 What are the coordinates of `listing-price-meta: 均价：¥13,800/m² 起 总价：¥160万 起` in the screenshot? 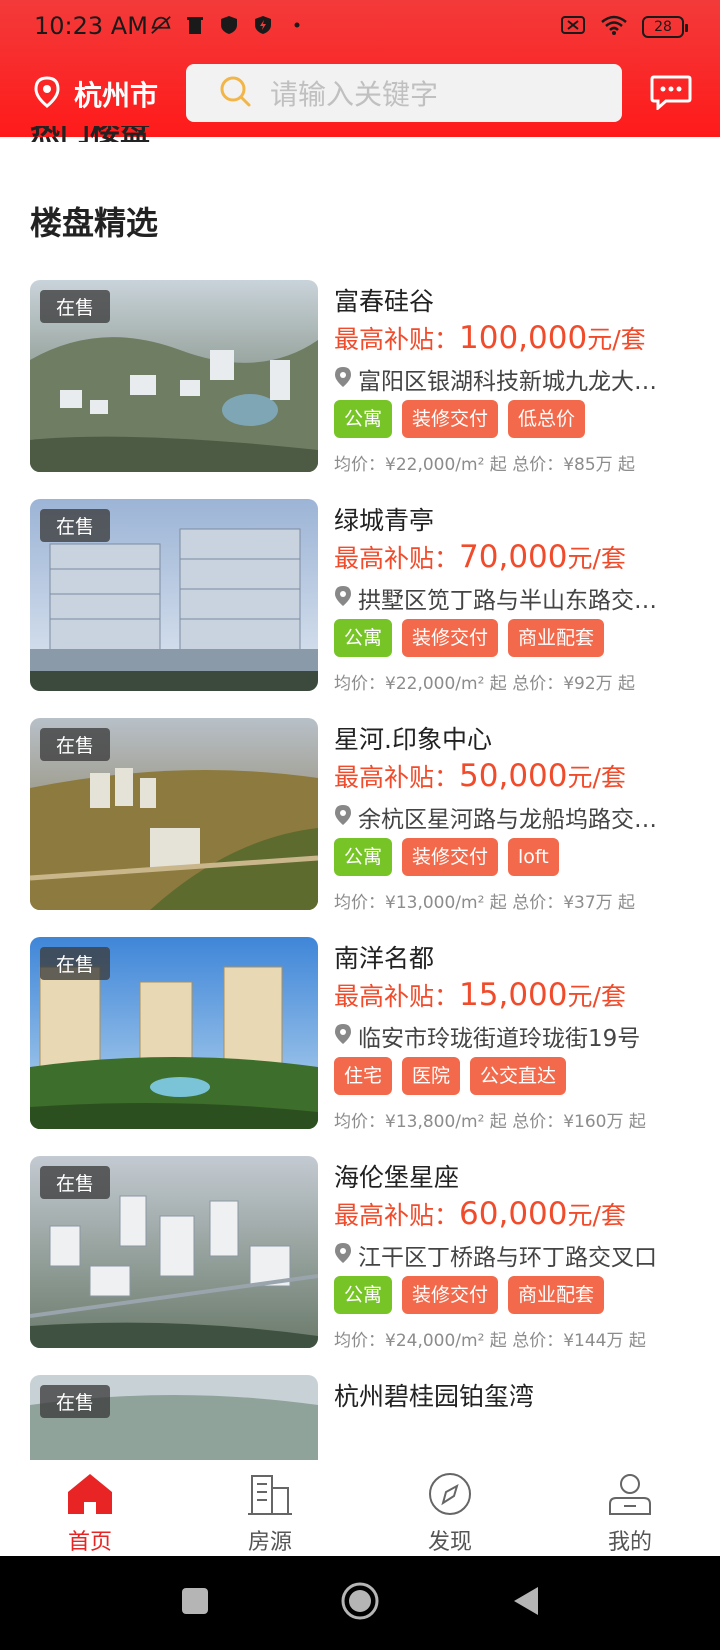 It's located at (490, 1122).